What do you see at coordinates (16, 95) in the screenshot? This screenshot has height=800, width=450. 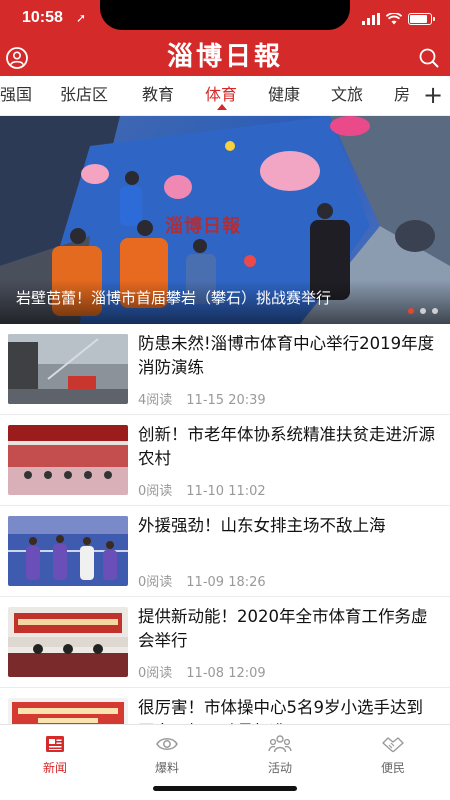 I see `tab-qiangguo: 强国` at bounding box center [16, 95].